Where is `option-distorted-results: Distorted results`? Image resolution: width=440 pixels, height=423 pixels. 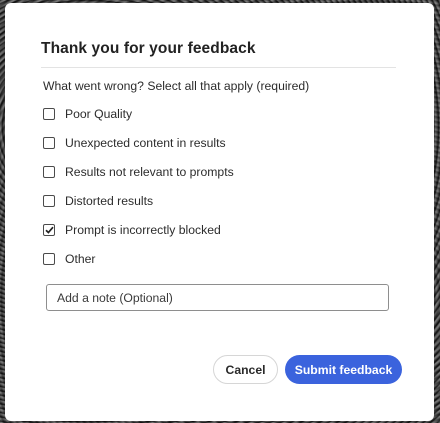 option-distorted-results: Distorted results is located at coordinates (98, 201).